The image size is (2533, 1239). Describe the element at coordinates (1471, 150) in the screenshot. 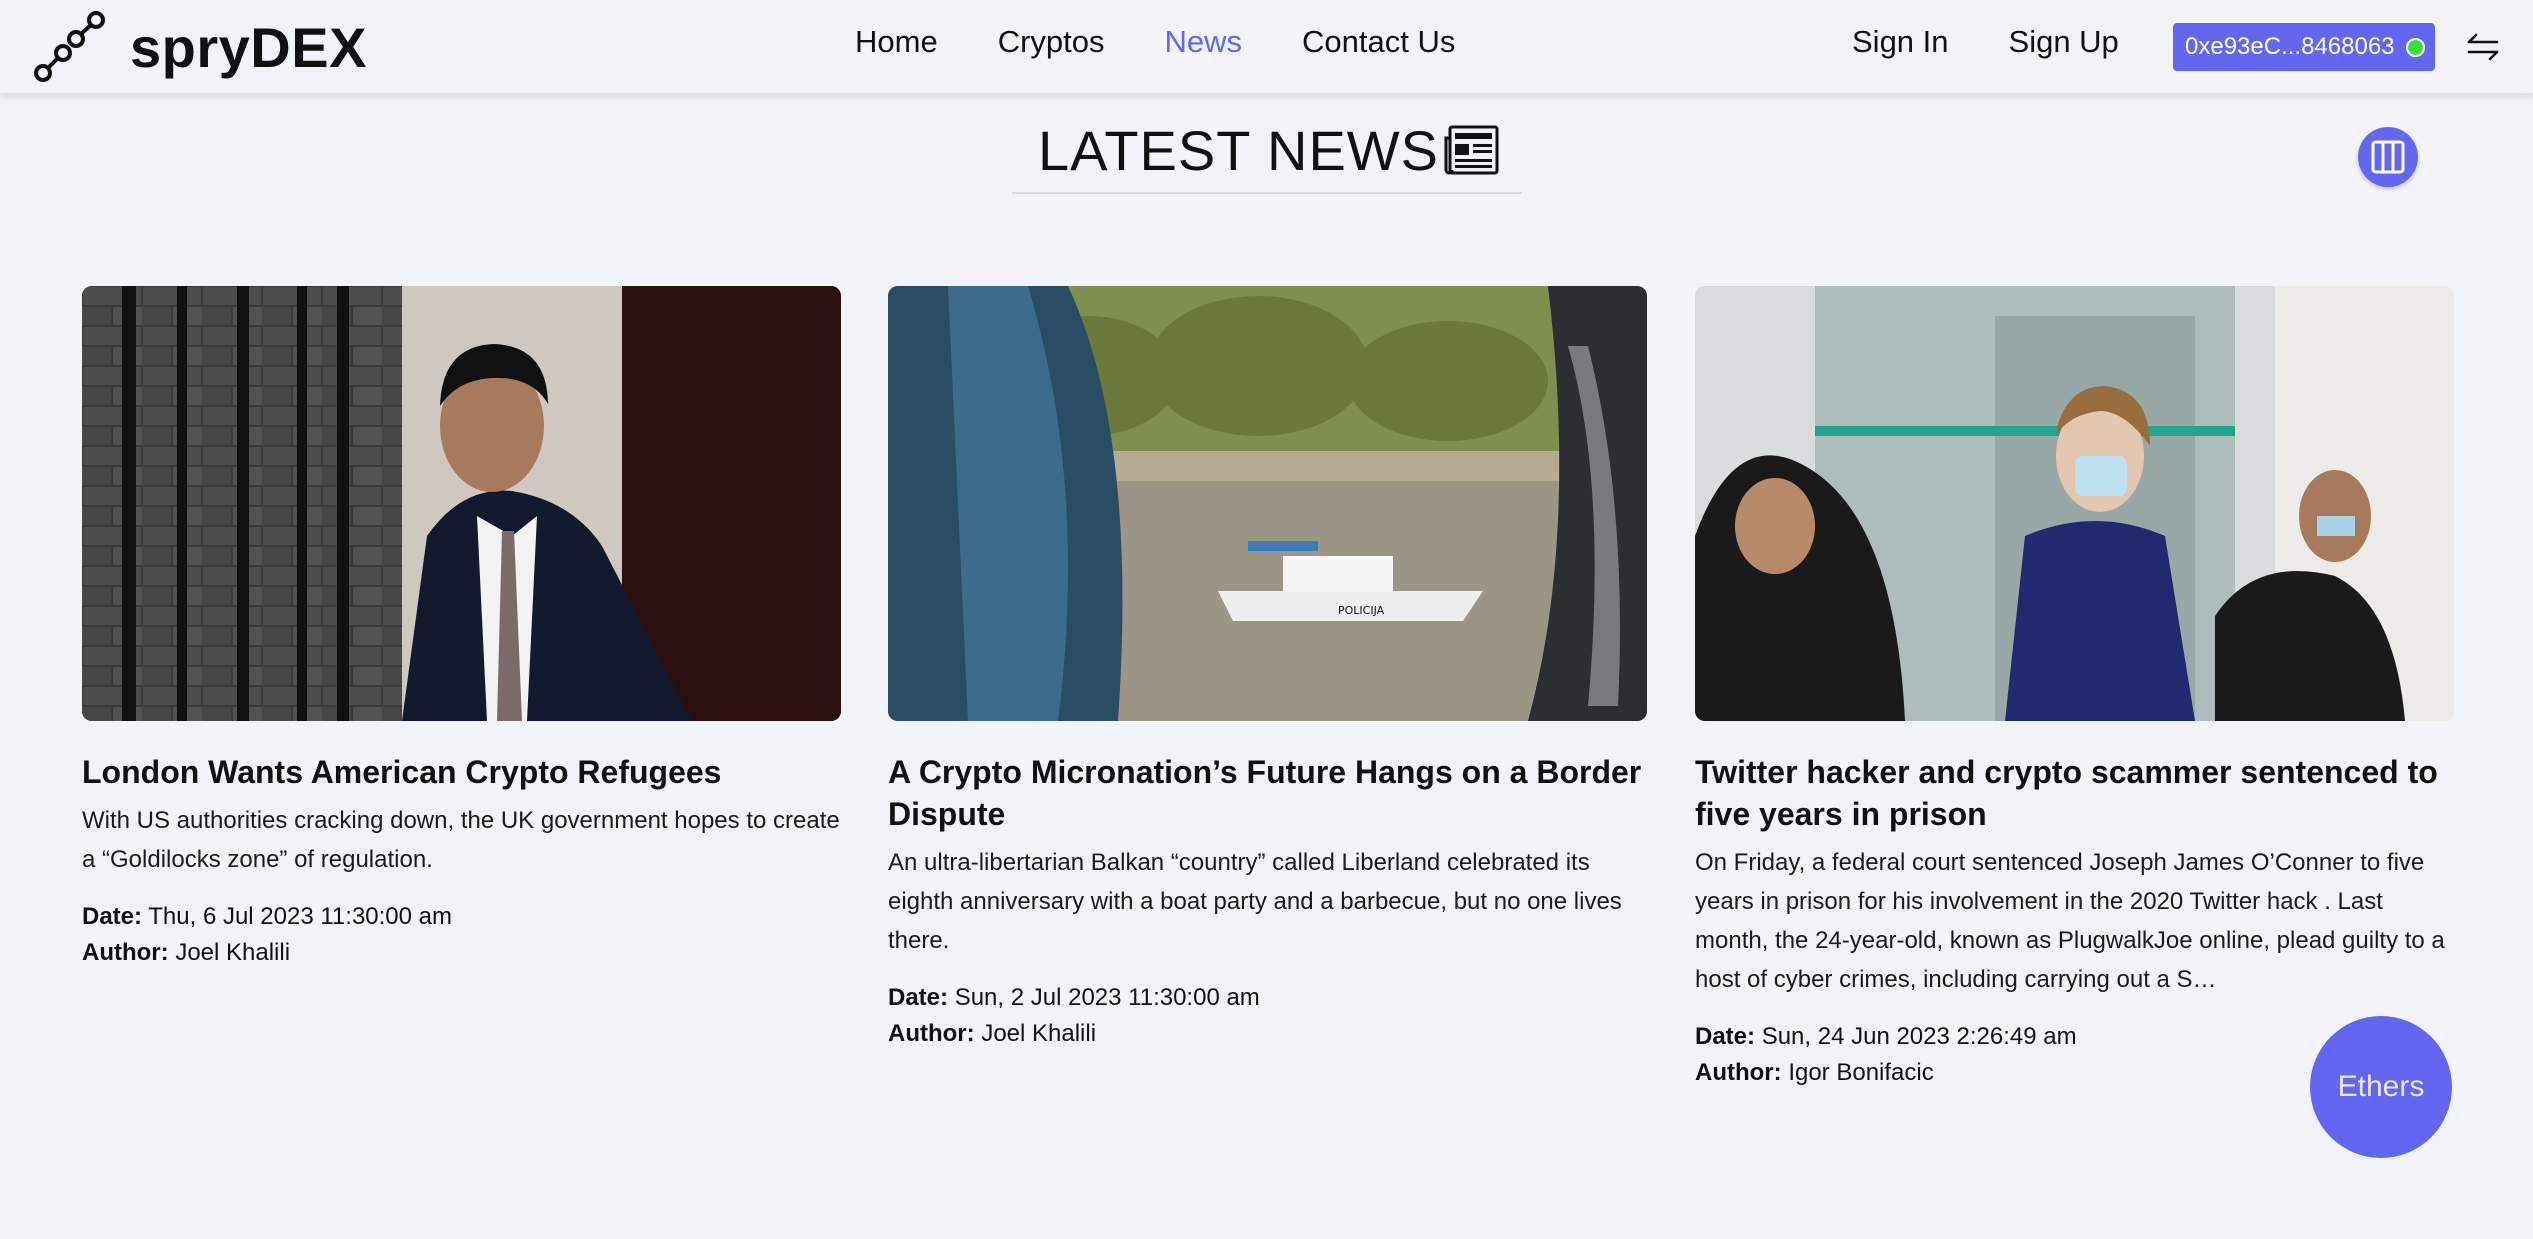

I see `newspaper-icon` at that location.